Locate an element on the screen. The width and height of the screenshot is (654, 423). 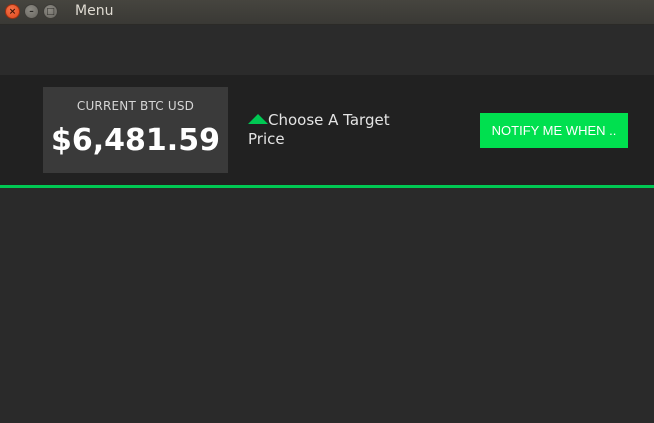
up-triangle-icon is located at coordinates (258, 119).